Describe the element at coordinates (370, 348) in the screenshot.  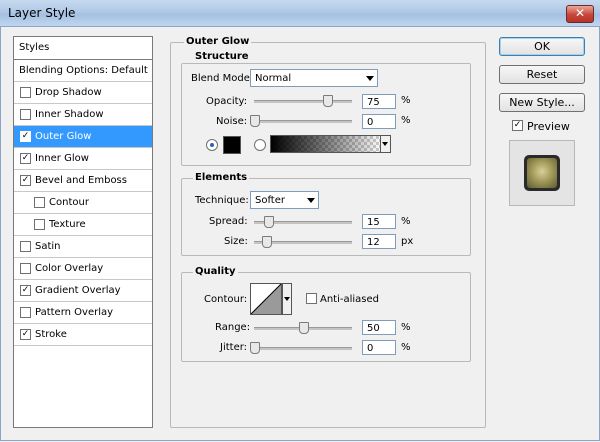
I see `jitter-value: 0` at that location.